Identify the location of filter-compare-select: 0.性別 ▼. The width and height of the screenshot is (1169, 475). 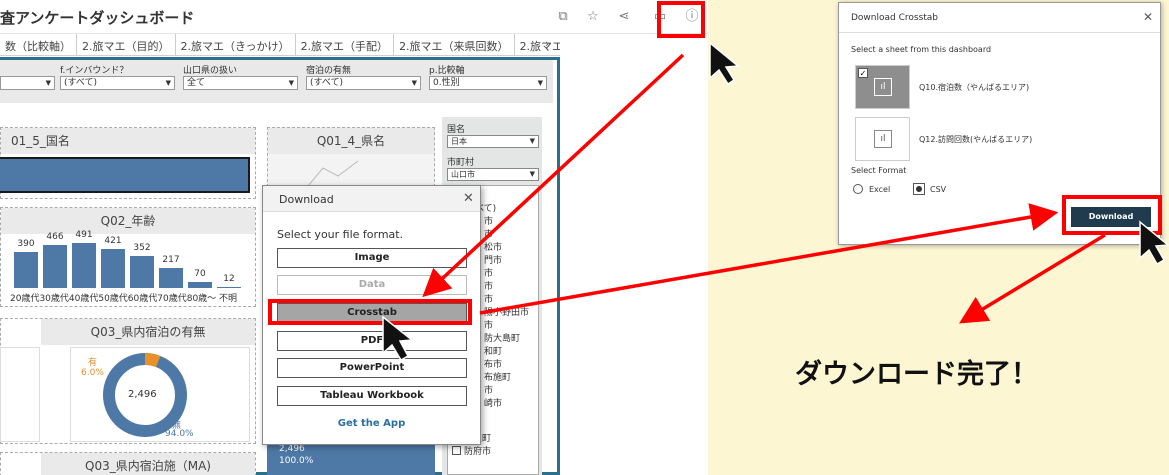
(488, 83).